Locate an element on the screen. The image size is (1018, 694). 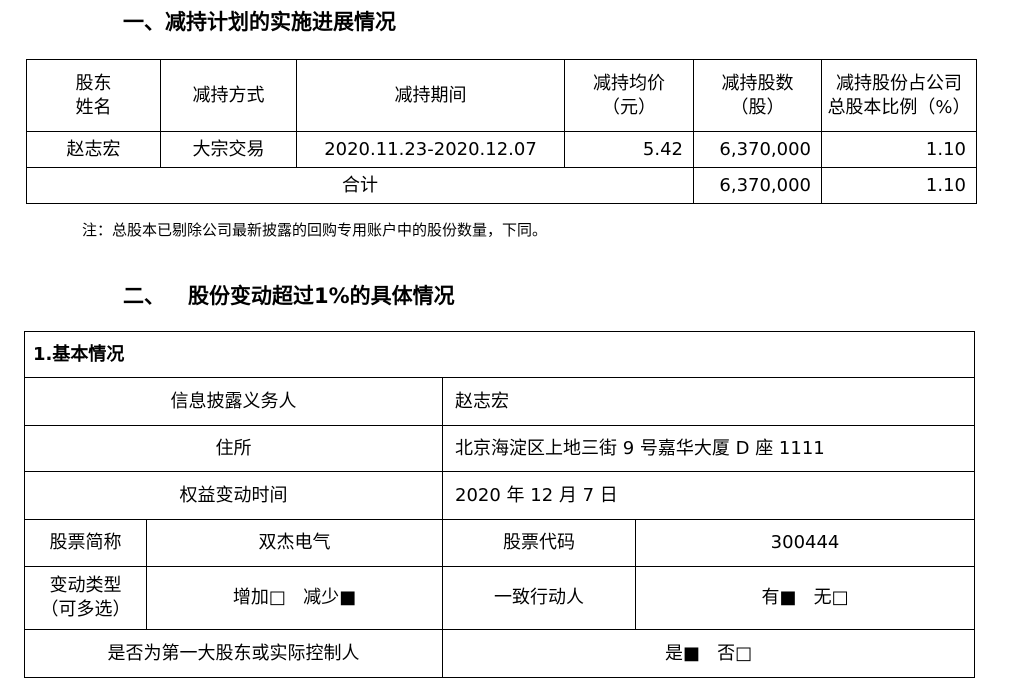
change-time-label: 权益变动时间 is located at coordinates (233, 495).